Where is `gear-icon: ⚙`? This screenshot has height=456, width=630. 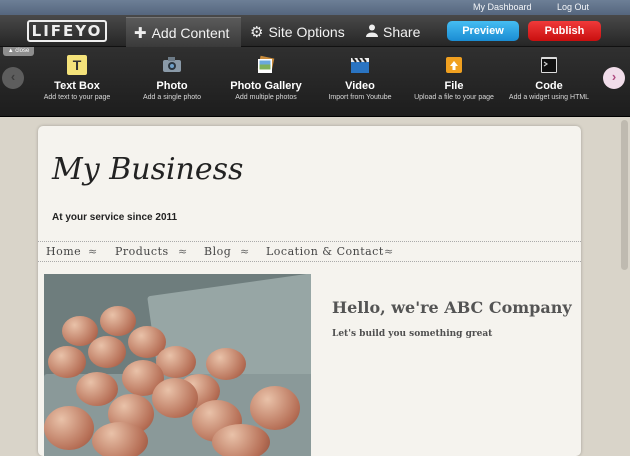
gear-icon: ⚙ is located at coordinates (257, 32).